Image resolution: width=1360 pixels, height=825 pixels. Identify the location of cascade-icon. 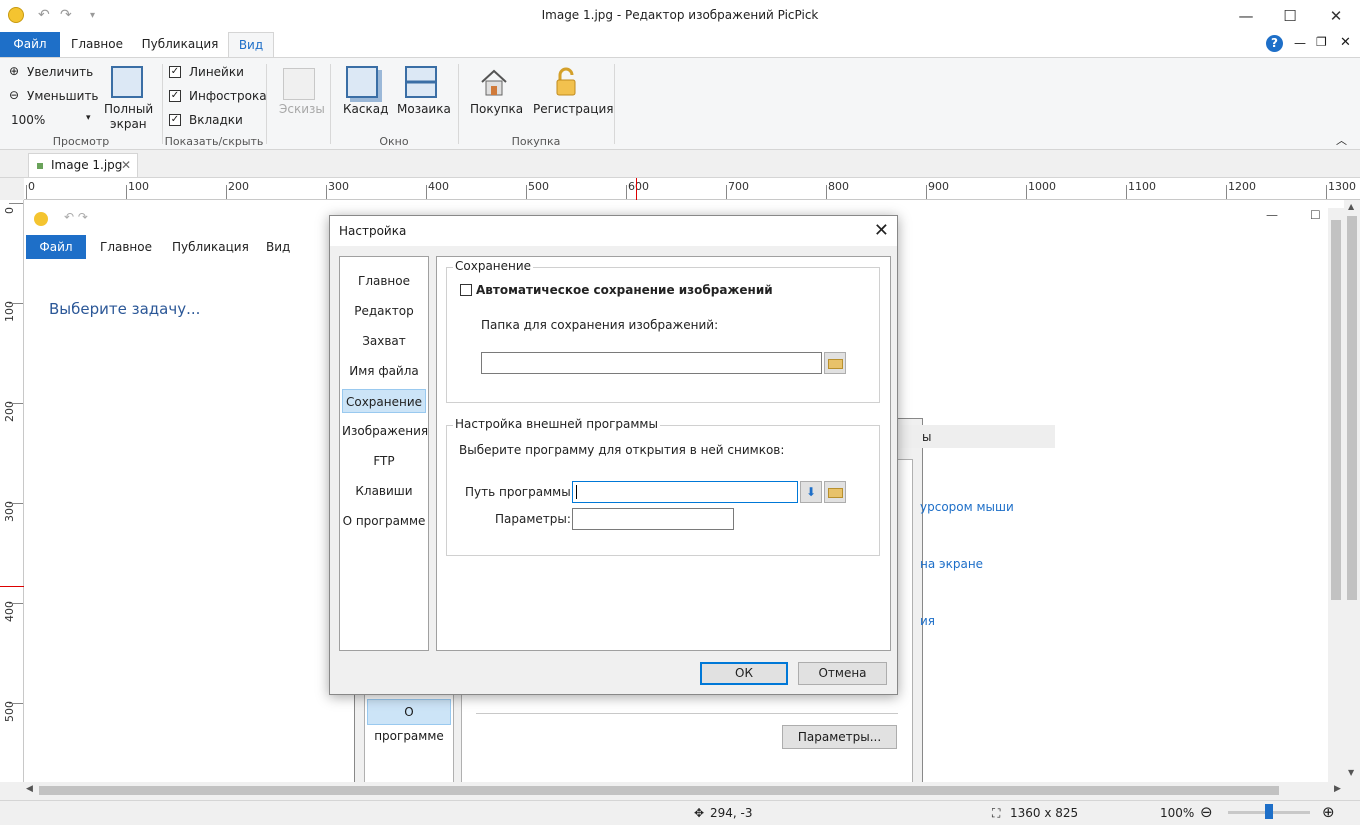
(362, 82).